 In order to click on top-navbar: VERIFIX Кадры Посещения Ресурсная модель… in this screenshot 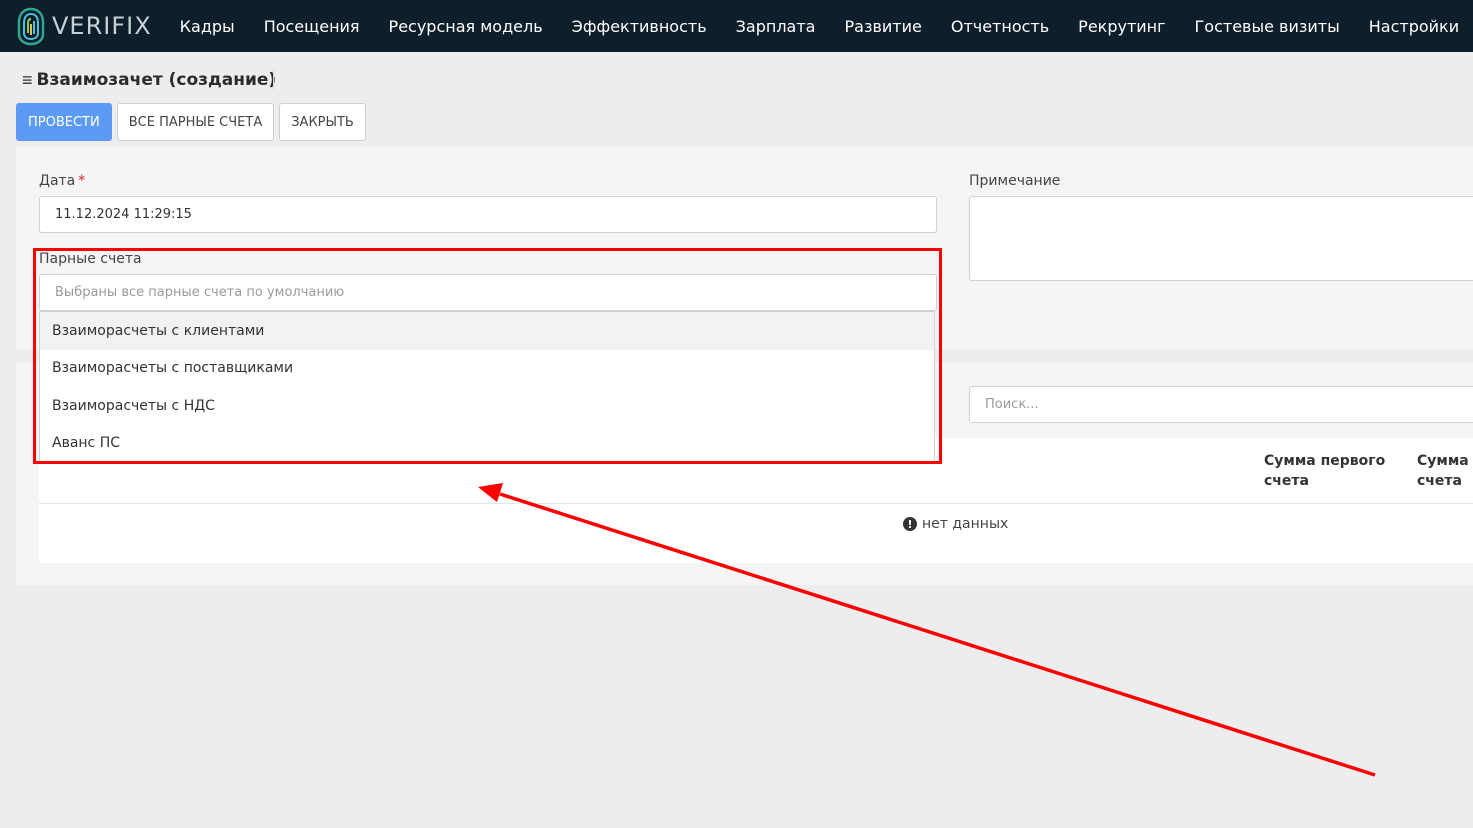, I will do `click(736, 26)`.